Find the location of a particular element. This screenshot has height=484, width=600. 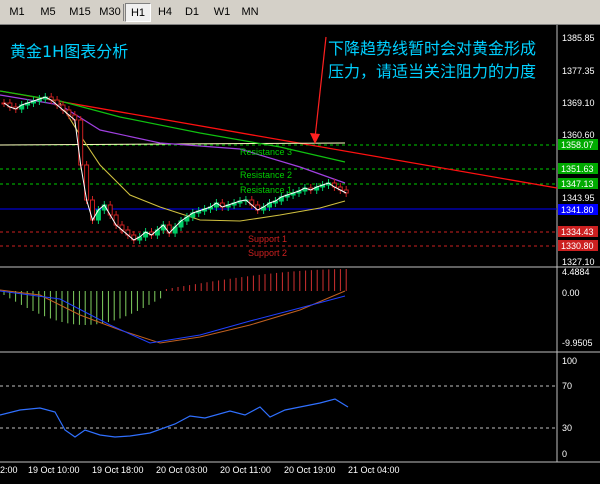

timeframe-toolbar: M1 M5 M15 M30 H1 H4 D1 W1 MN is located at coordinates (300, 12).